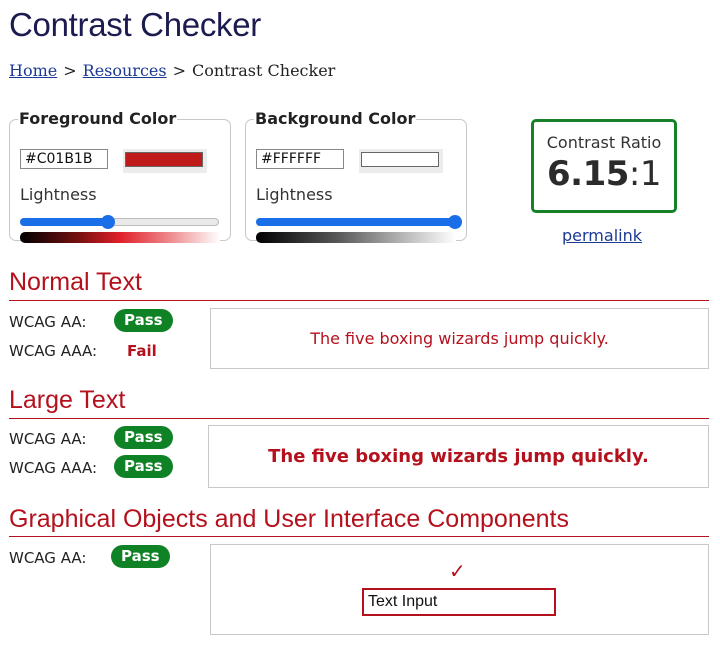  What do you see at coordinates (135, 24) in the screenshot?
I see `page-title: Contrast Checker` at bounding box center [135, 24].